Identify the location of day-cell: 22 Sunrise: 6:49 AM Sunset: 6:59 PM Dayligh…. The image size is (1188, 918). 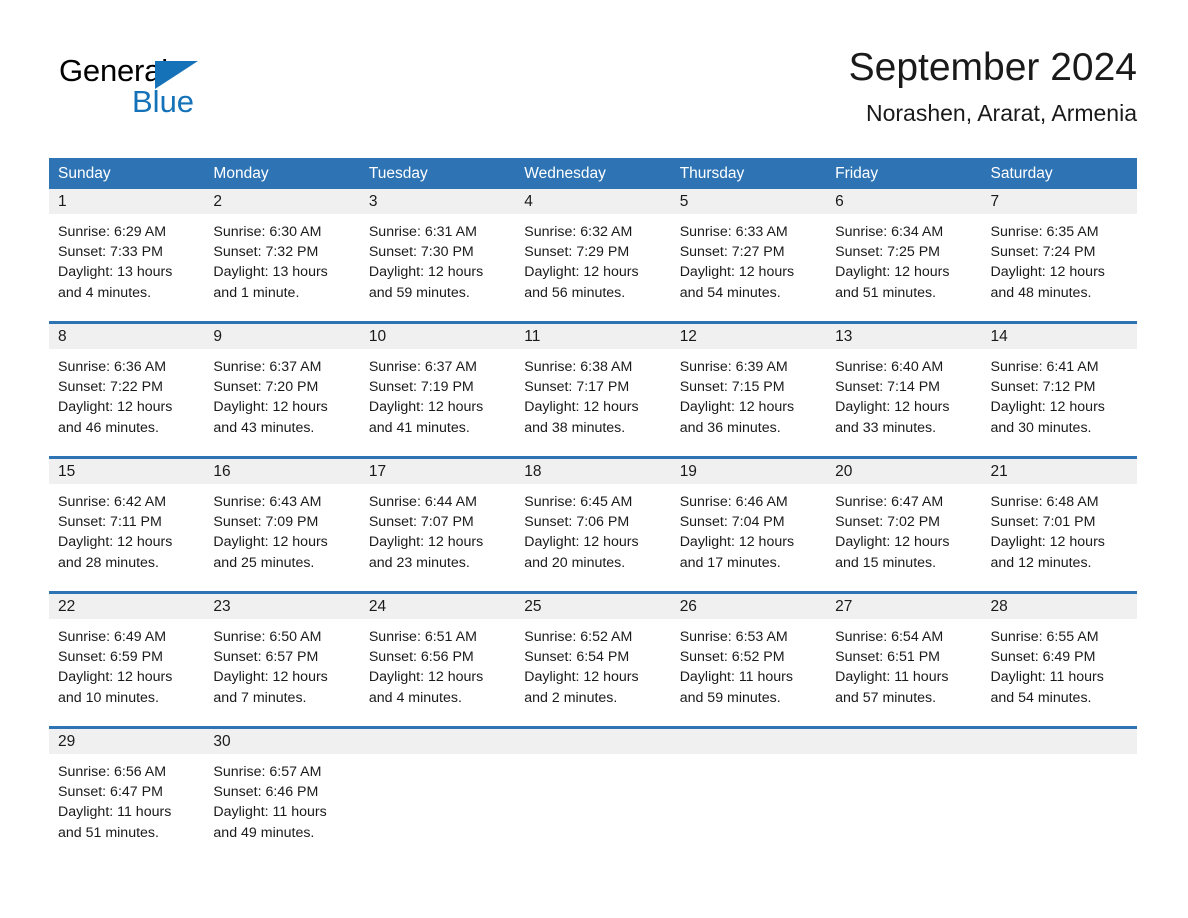
(127, 660).